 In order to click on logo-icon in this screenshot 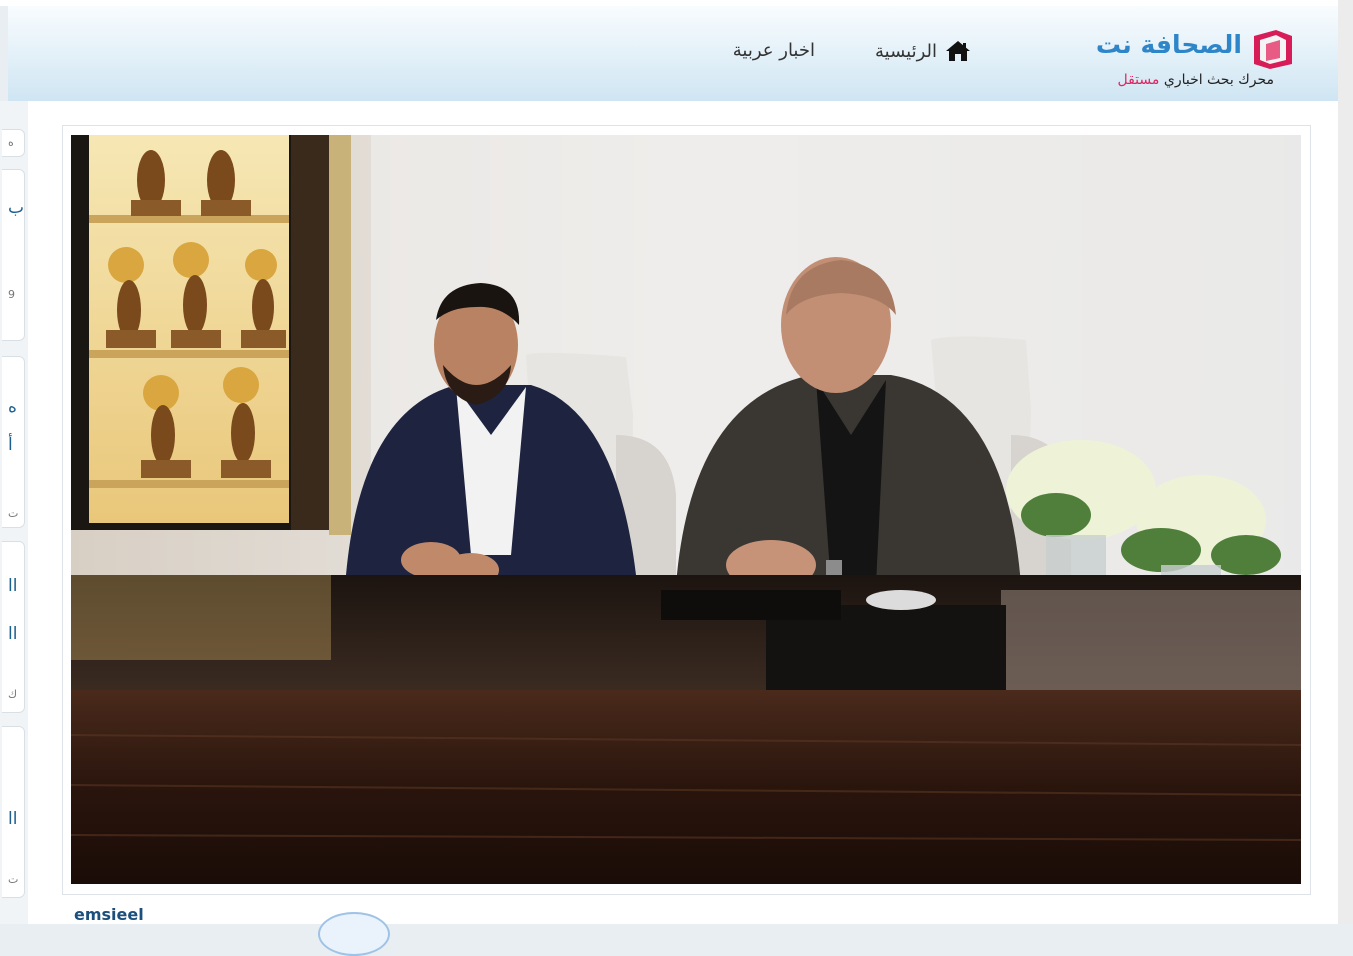, I will do `click(1273, 49)`.